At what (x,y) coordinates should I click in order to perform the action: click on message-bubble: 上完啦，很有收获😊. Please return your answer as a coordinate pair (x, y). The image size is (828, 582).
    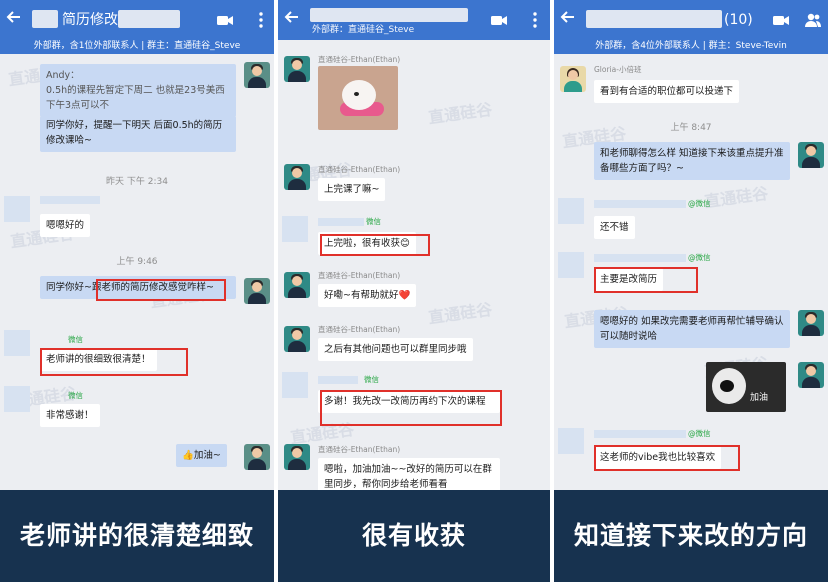
    Looking at the image, I should click on (367, 243).